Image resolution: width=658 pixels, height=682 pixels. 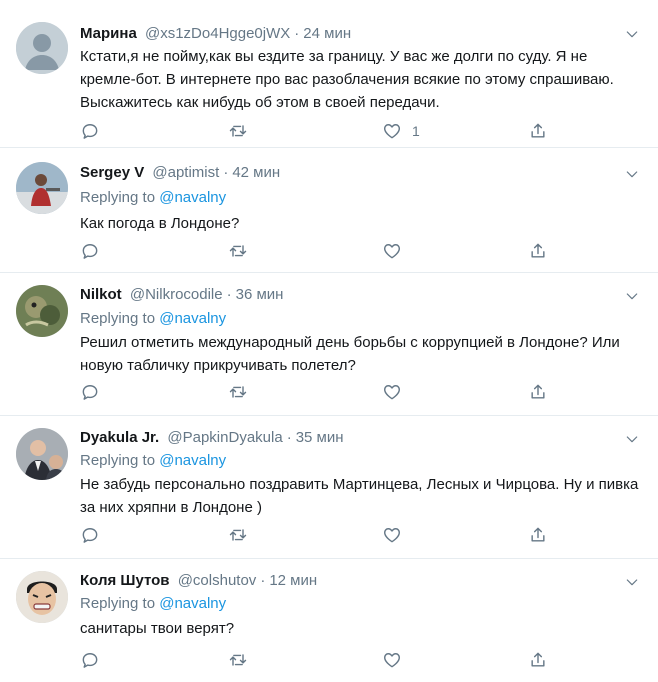 I want to click on like-button: 1, so click(x=401, y=131).